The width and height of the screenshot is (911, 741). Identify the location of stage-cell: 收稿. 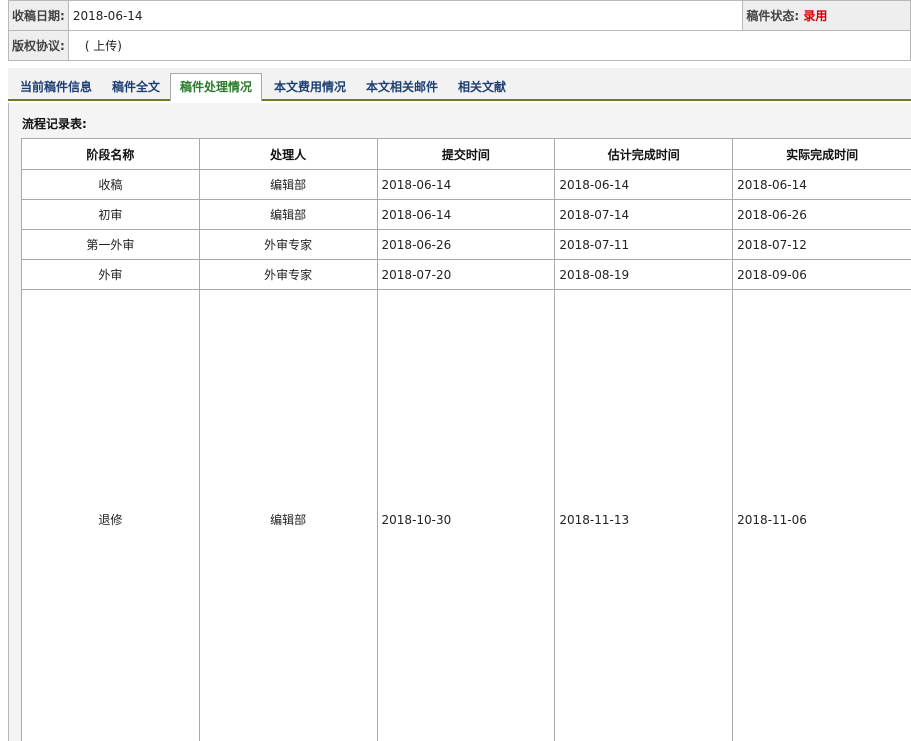
(110, 184).